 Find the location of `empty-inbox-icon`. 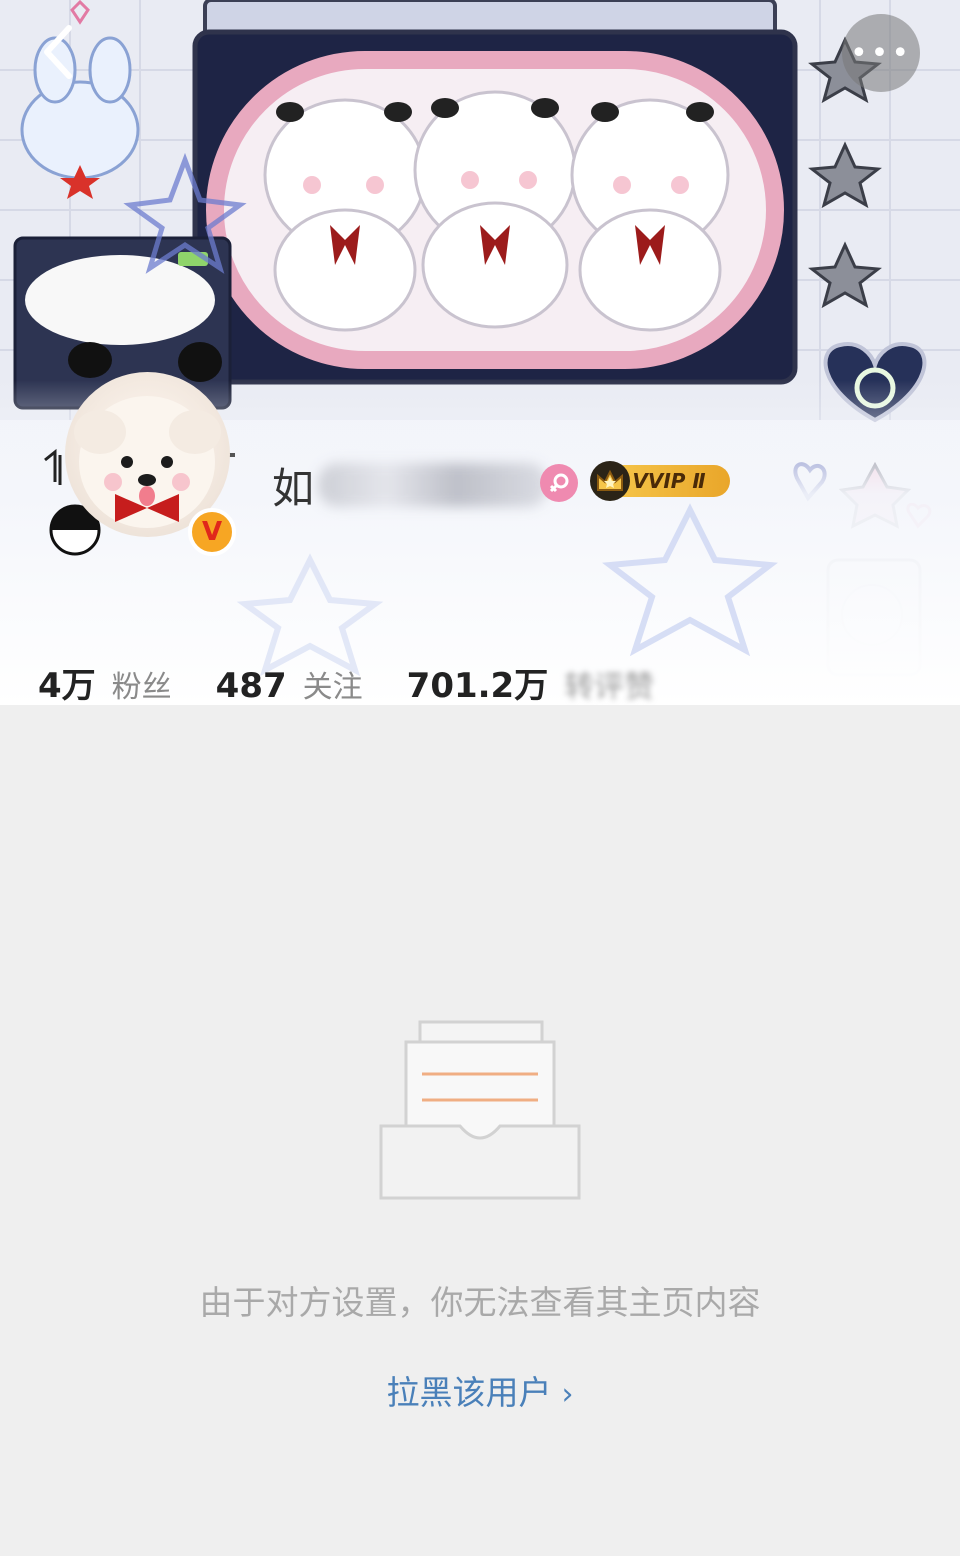

empty-inbox-icon is located at coordinates (480, 1110).